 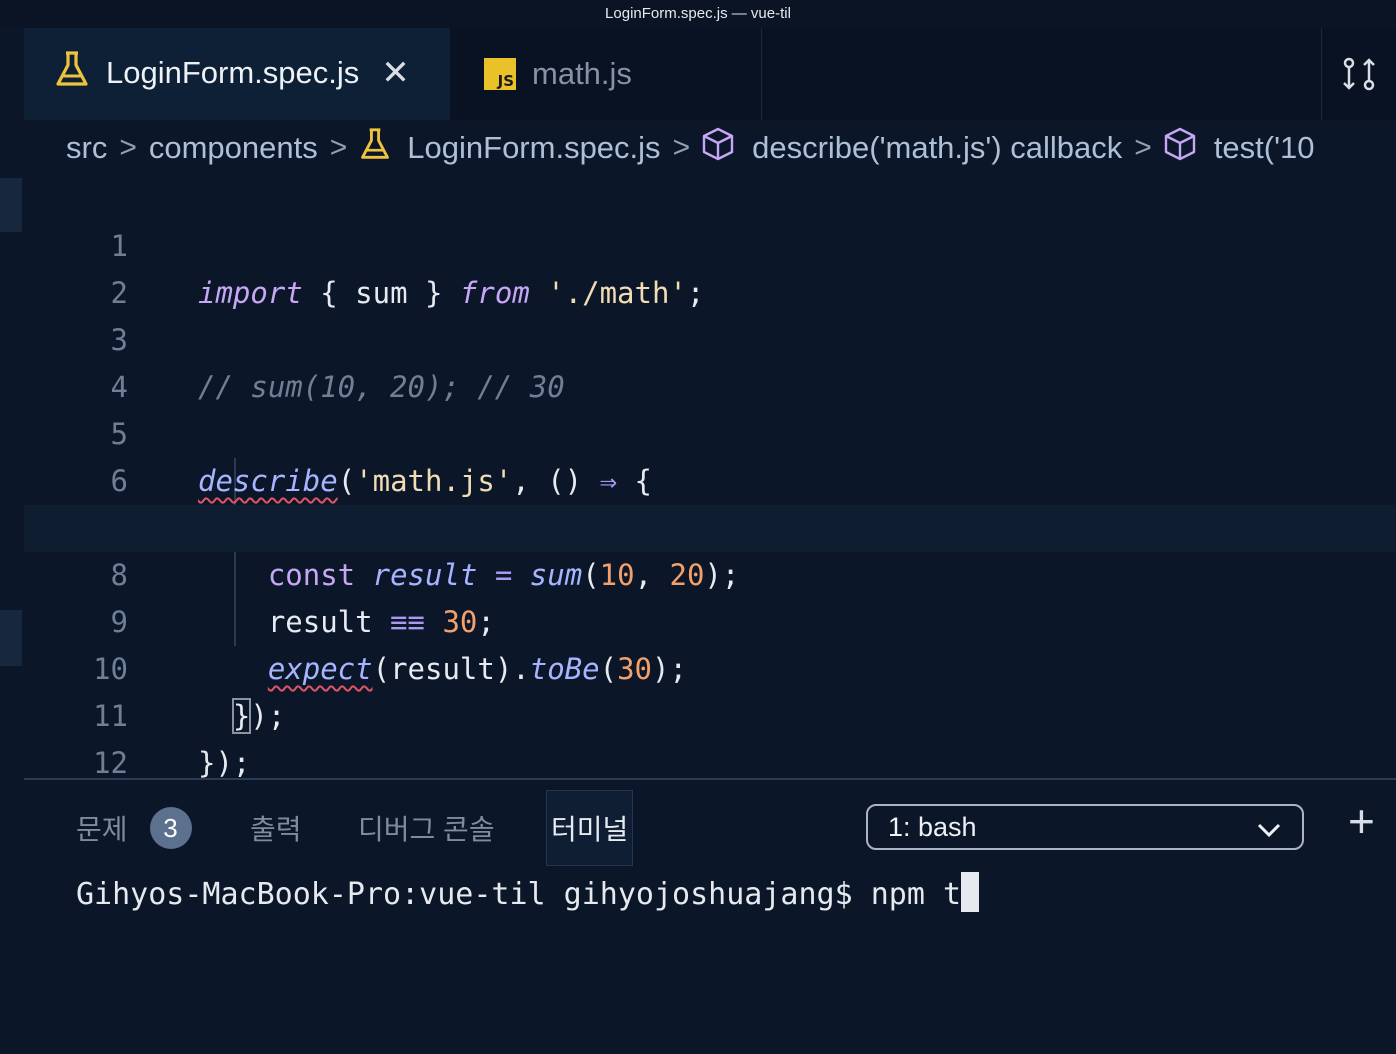 I want to click on add-terminal-icon: +, so click(x=1361, y=821).